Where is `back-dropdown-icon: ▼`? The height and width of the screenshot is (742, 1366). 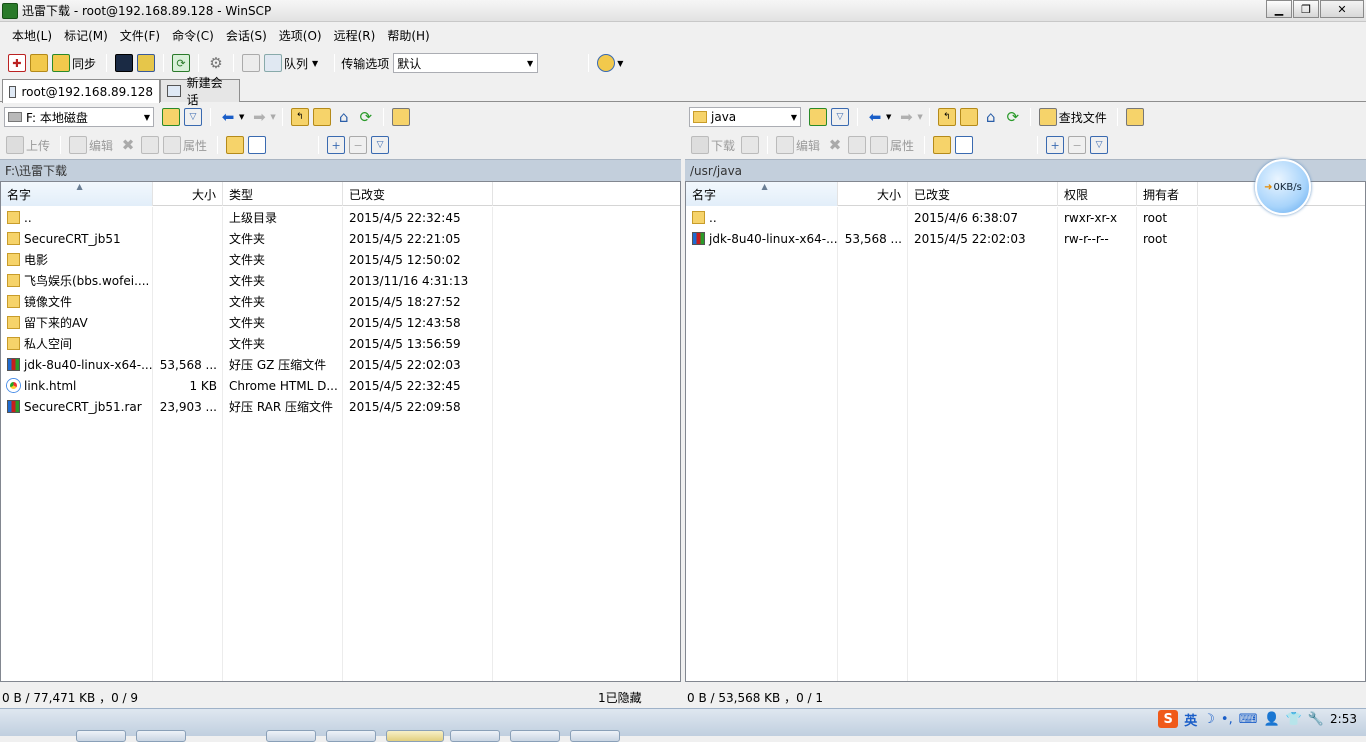 back-dropdown-icon: ▼ is located at coordinates (241, 117).